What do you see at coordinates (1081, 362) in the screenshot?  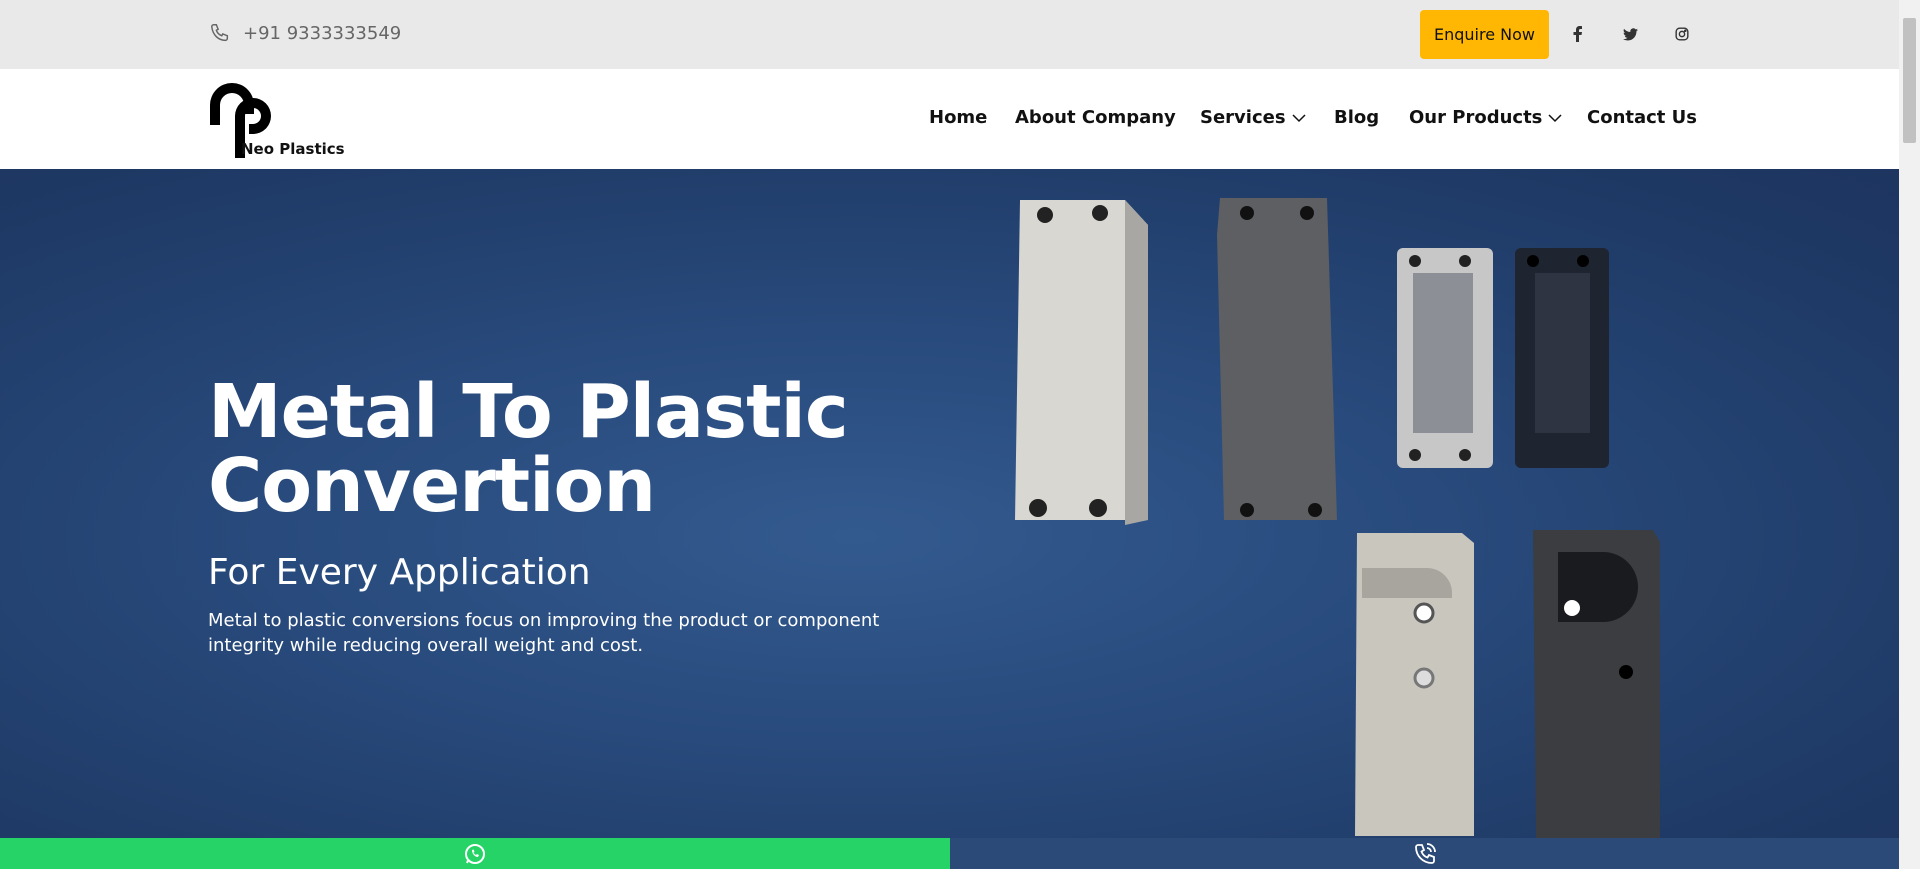 I see `product-part-white-block` at bounding box center [1081, 362].